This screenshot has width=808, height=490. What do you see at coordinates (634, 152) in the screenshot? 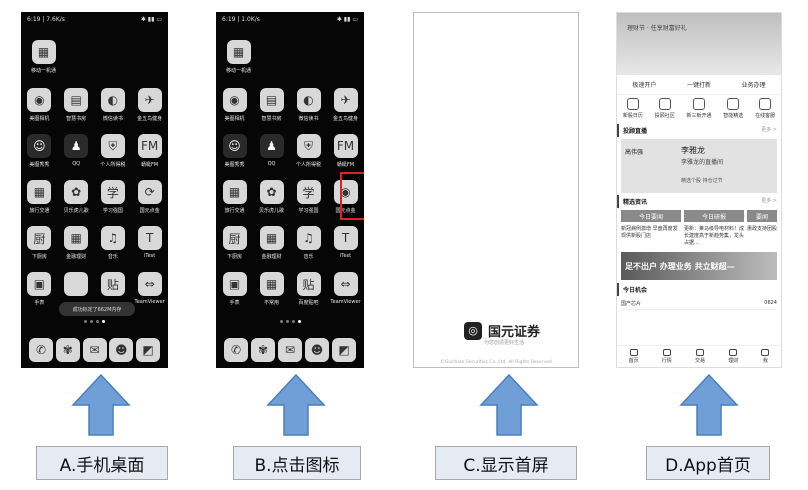
I see `live-host-left: 高伟强` at bounding box center [634, 152].